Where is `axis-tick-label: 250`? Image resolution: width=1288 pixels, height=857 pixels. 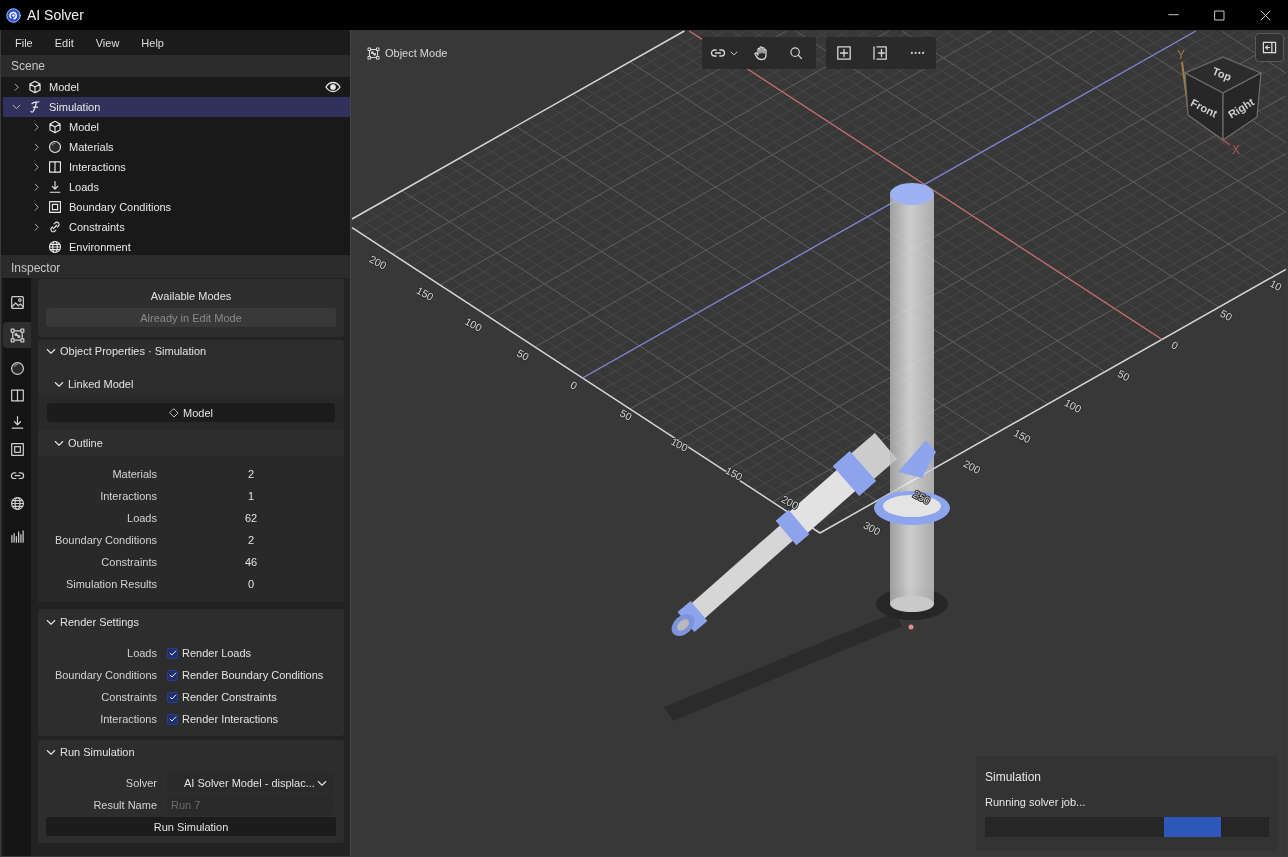
axis-tick-label: 250 is located at coordinates (922, 497).